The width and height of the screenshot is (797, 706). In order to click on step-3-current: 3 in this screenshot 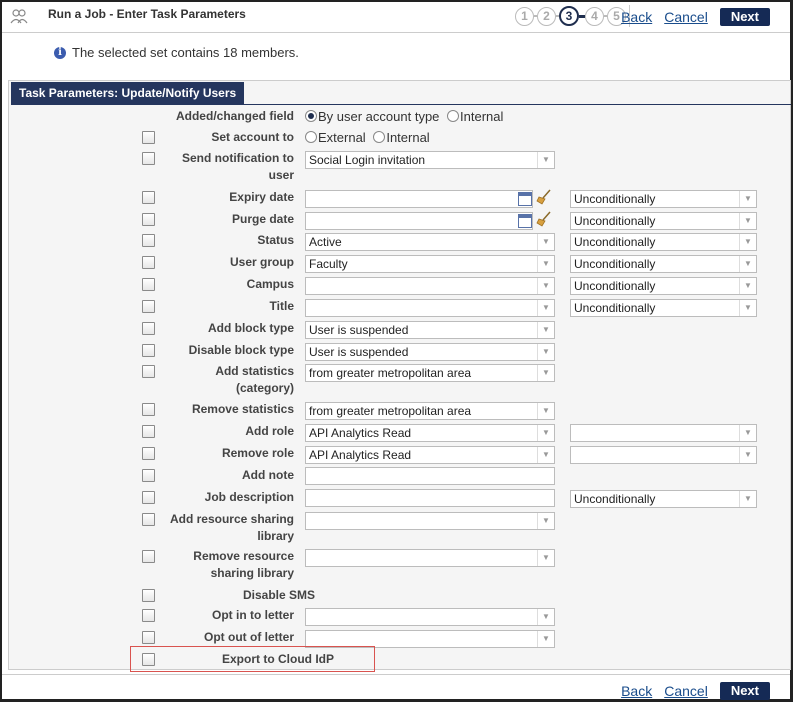, I will do `click(569, 16)`.